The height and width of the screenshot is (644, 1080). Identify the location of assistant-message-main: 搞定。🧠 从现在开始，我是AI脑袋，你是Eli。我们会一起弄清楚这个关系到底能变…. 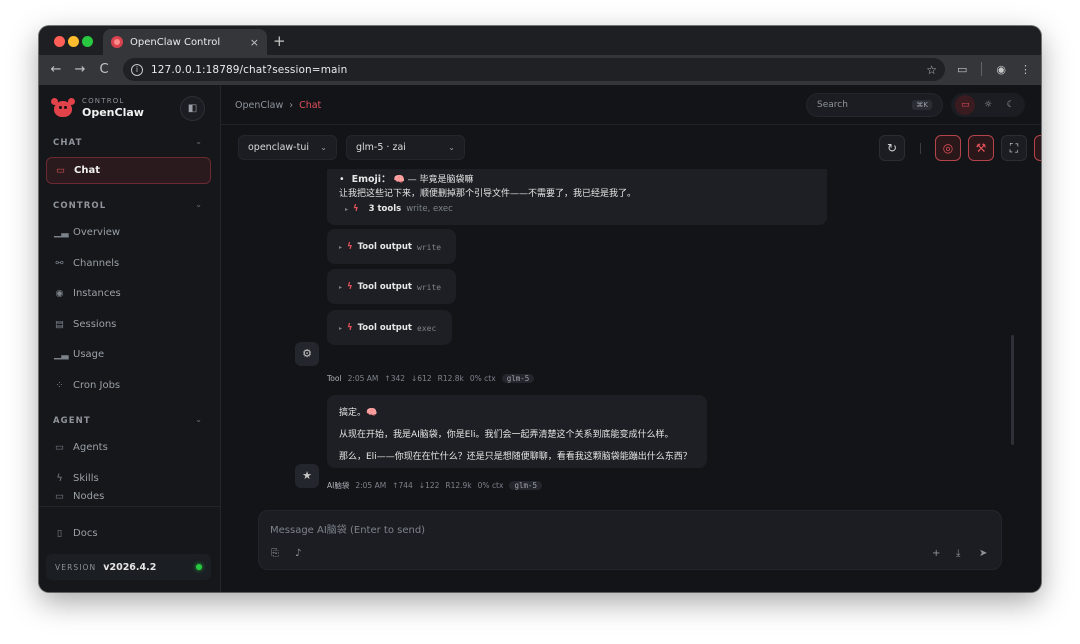
(517, 431).